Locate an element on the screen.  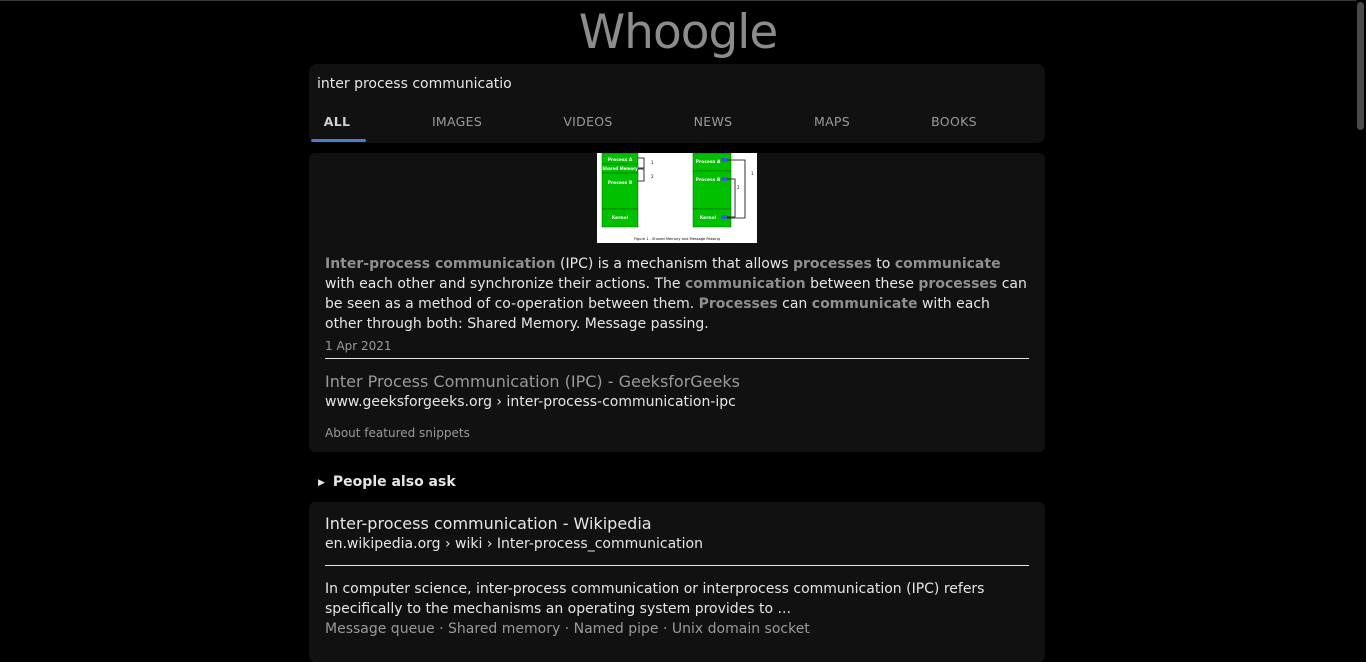
about-featured-snippets-link: About featured snippets is located at coordinates (397, 433).